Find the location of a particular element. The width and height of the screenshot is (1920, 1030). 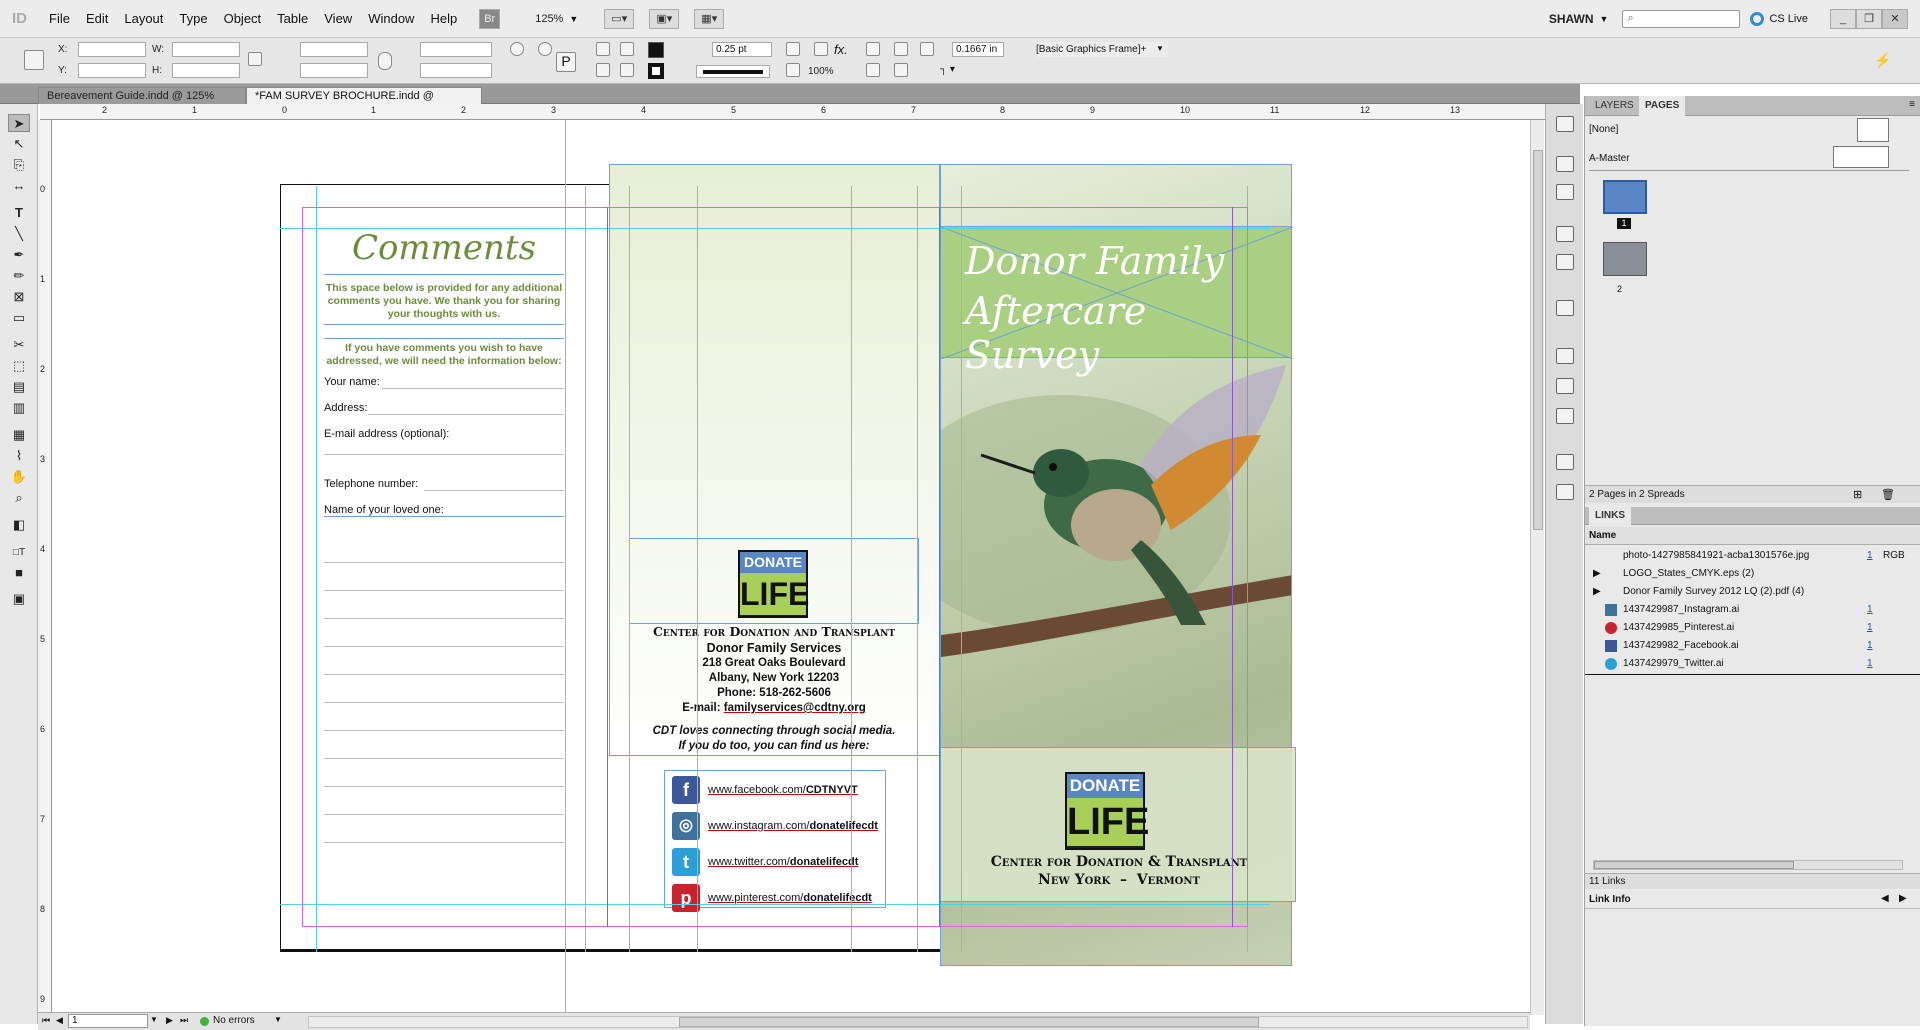

field-address: Address: is located at coordinates (345, 408).